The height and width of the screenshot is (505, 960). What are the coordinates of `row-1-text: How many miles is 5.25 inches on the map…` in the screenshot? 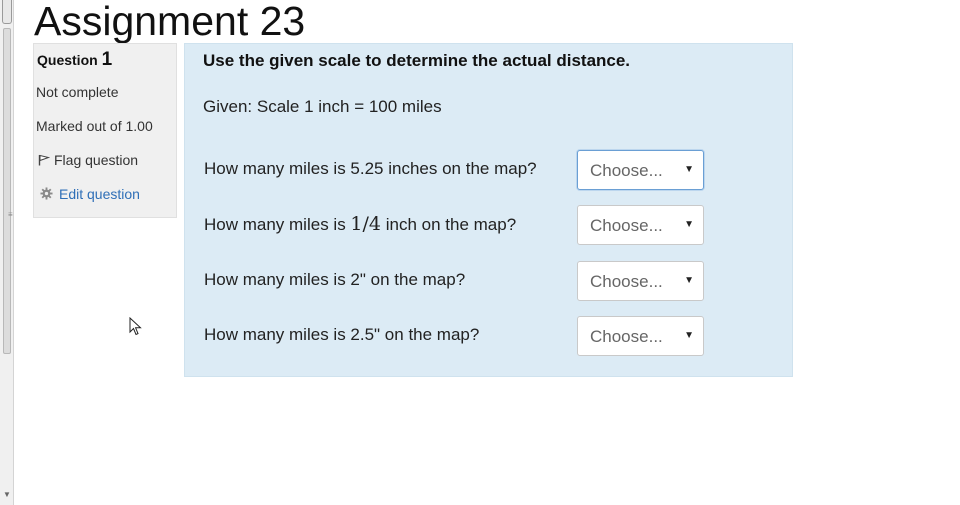 It's located at (370, 168).